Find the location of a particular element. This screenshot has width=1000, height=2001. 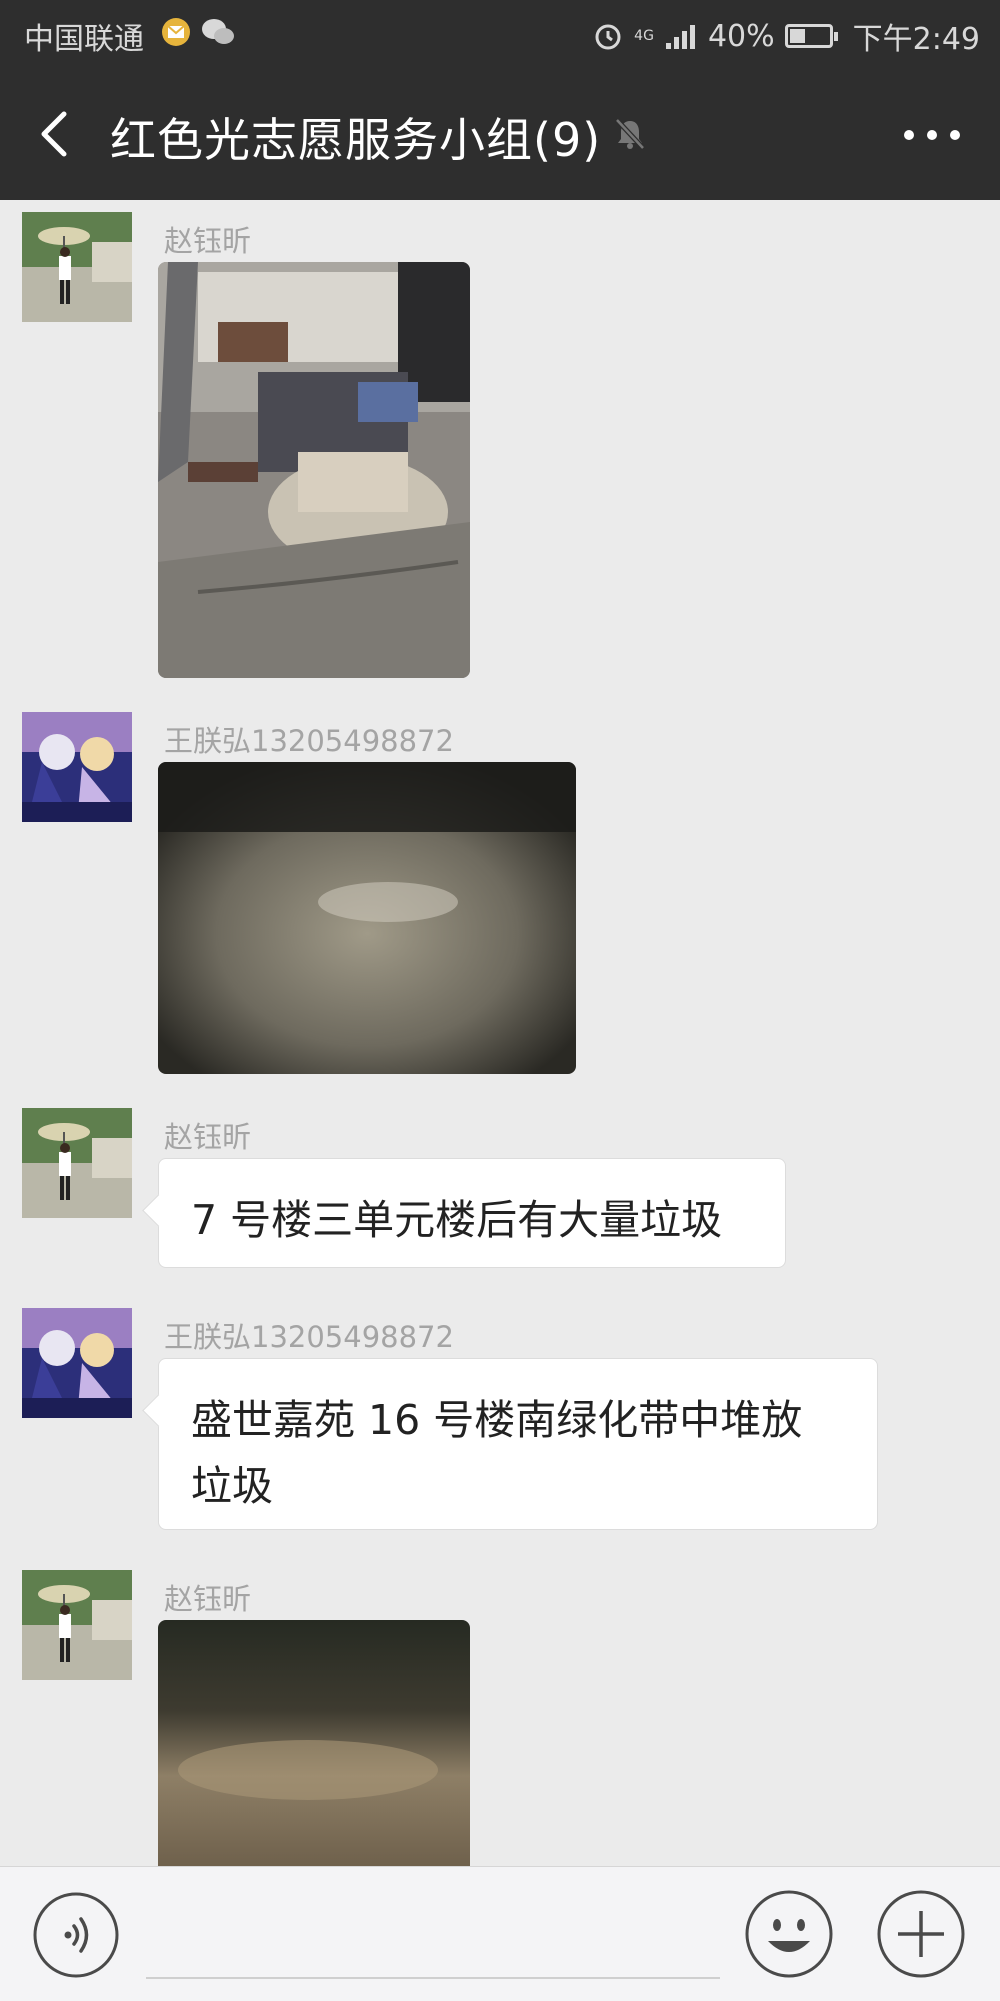

battery-percent: 40% is located at coordinates (741, 36).